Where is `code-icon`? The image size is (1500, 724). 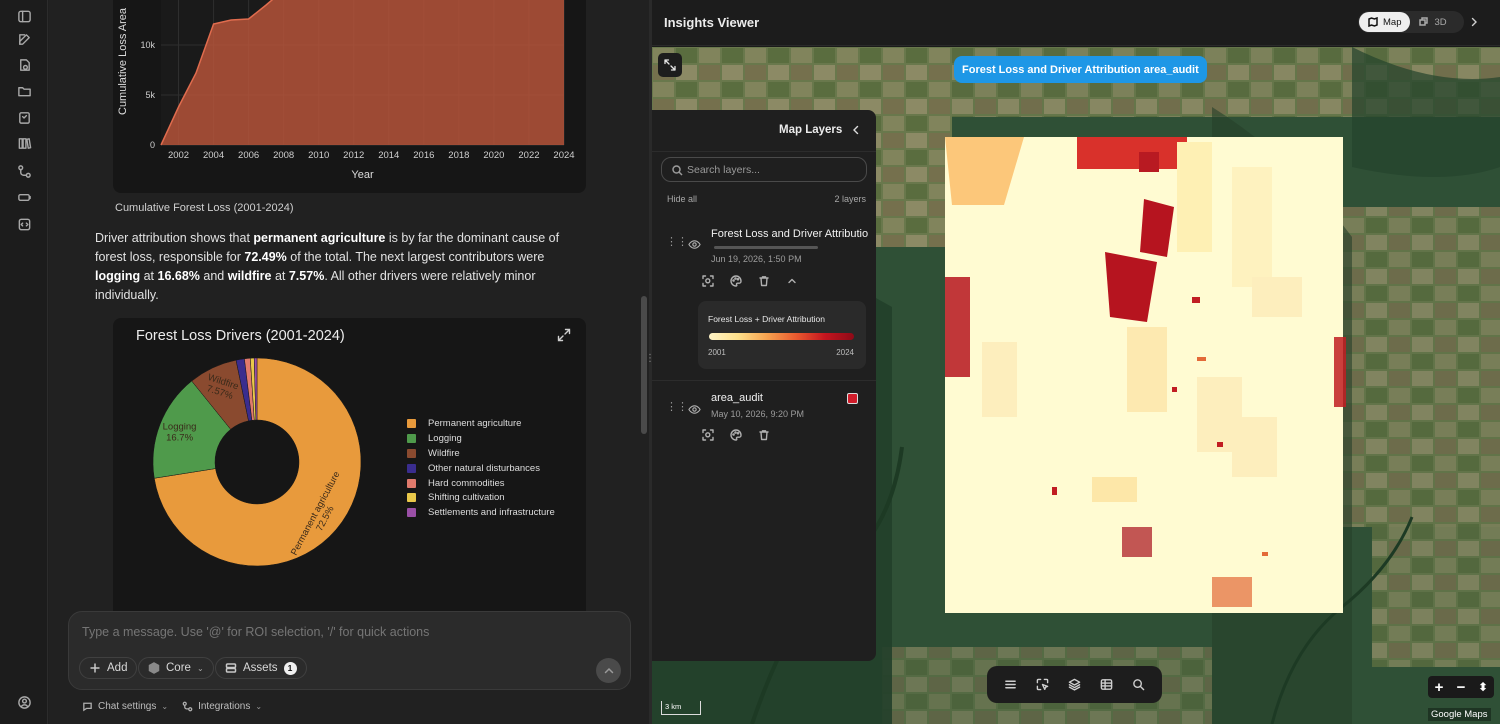
code-icon is located at coordinates (24, 224).